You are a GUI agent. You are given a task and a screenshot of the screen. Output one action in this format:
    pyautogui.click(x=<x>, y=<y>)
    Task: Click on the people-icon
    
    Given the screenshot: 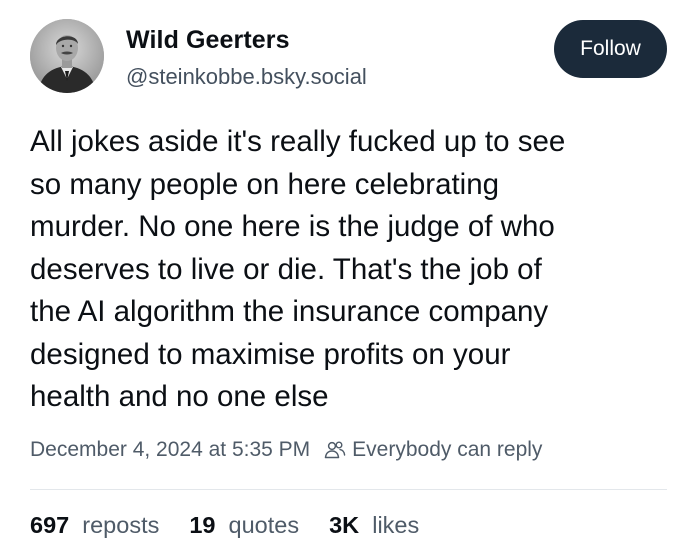 What is the action you would take?
    pyautogui.click(x=335, y=450)
    